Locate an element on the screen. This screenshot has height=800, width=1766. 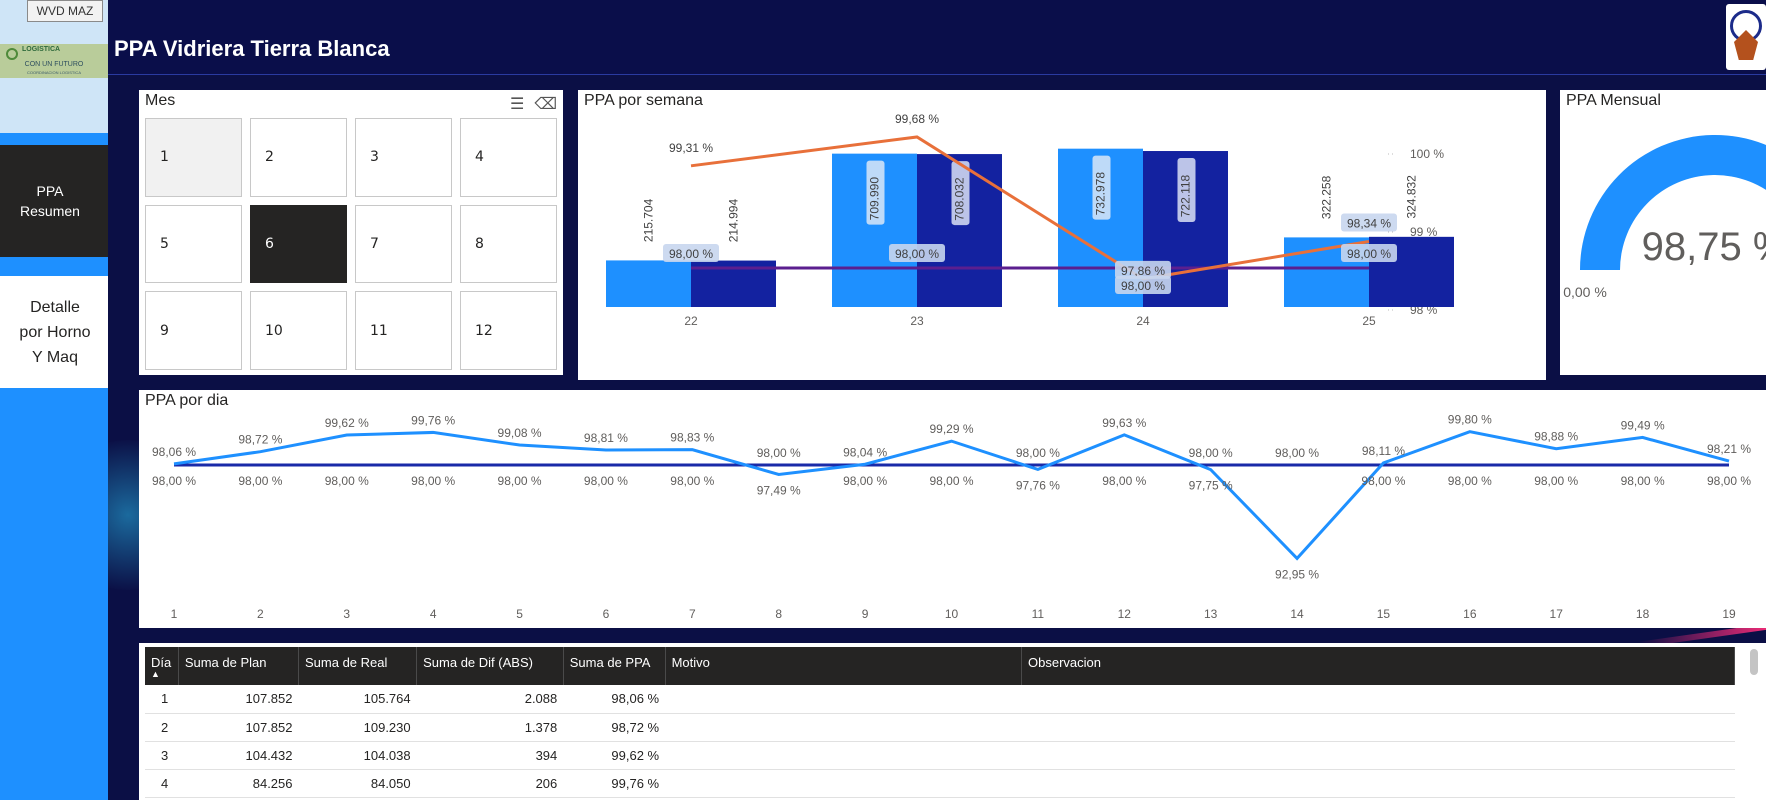
x-tick-label: 10 is located at coordinates (952, 614).